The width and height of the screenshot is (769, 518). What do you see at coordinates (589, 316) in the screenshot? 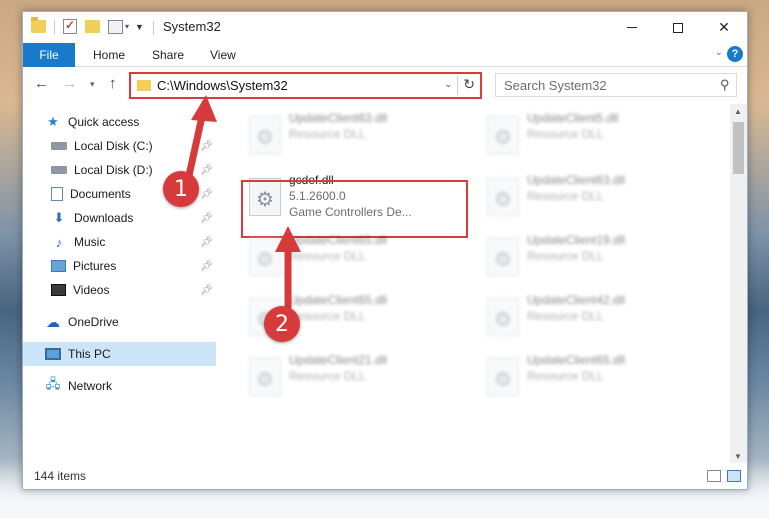
I see `list-item: UpdateClient42.dll Resource DLL` at bounding box center [589, 316].